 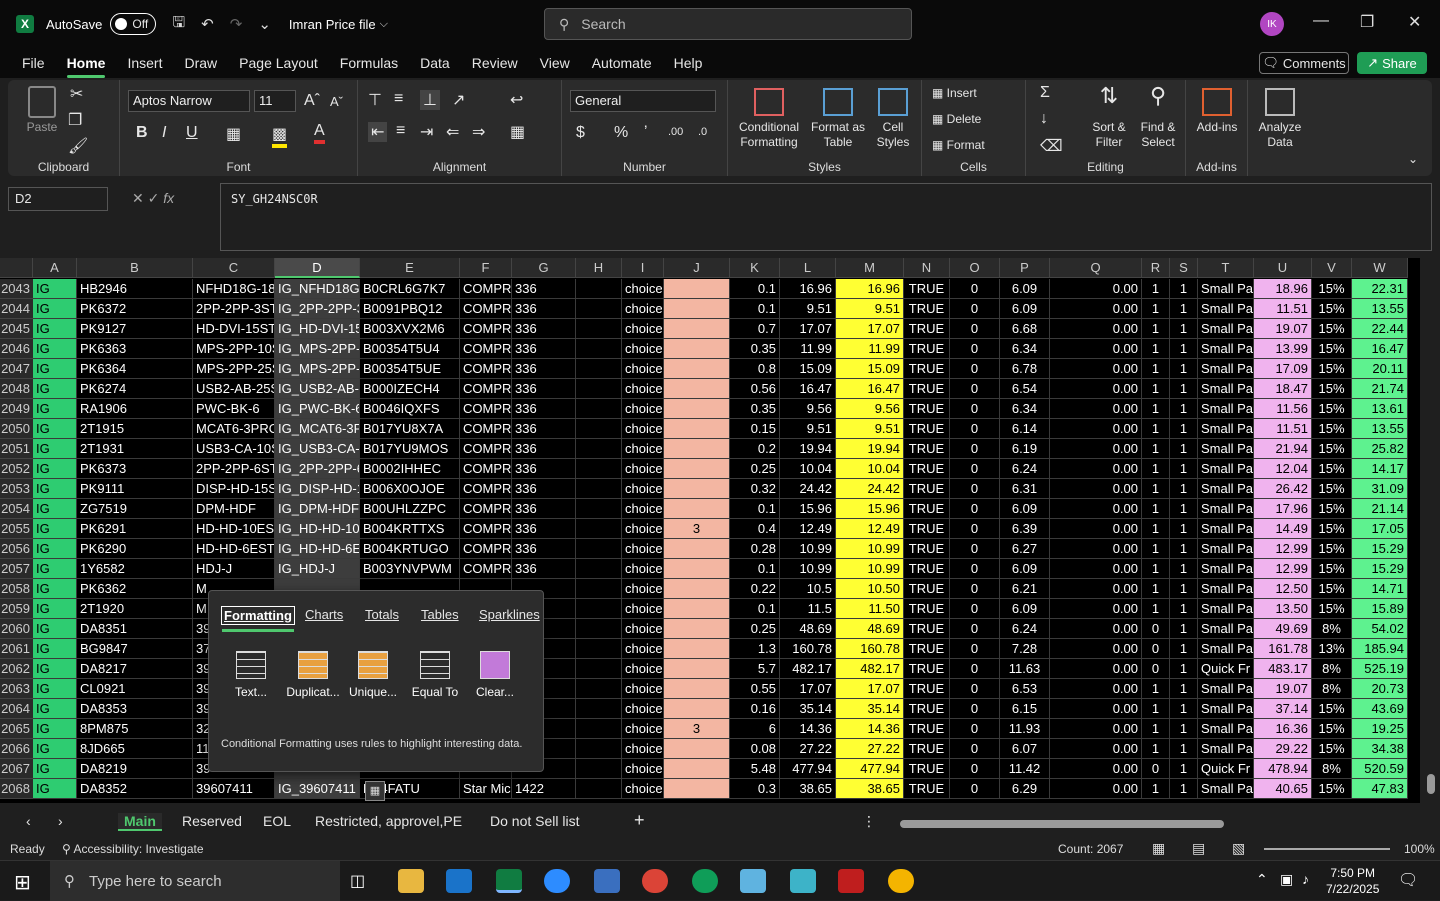 What do you see at coordinates (16, 589) in the screenshot?
I see `row-header: 2058` at bounding box center [16, 589].